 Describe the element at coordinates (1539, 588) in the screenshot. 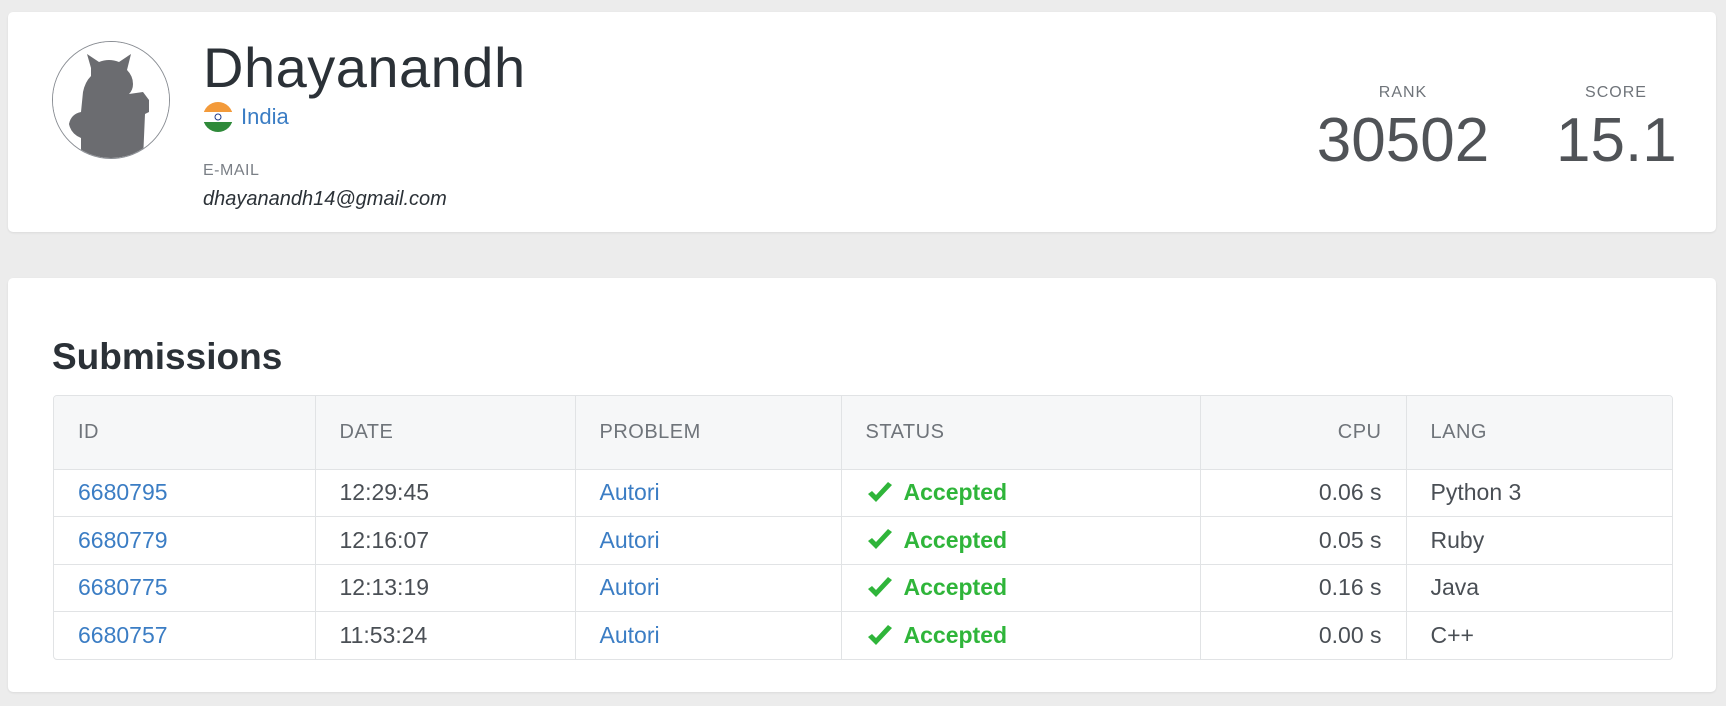

I see `language: Java` at that location.